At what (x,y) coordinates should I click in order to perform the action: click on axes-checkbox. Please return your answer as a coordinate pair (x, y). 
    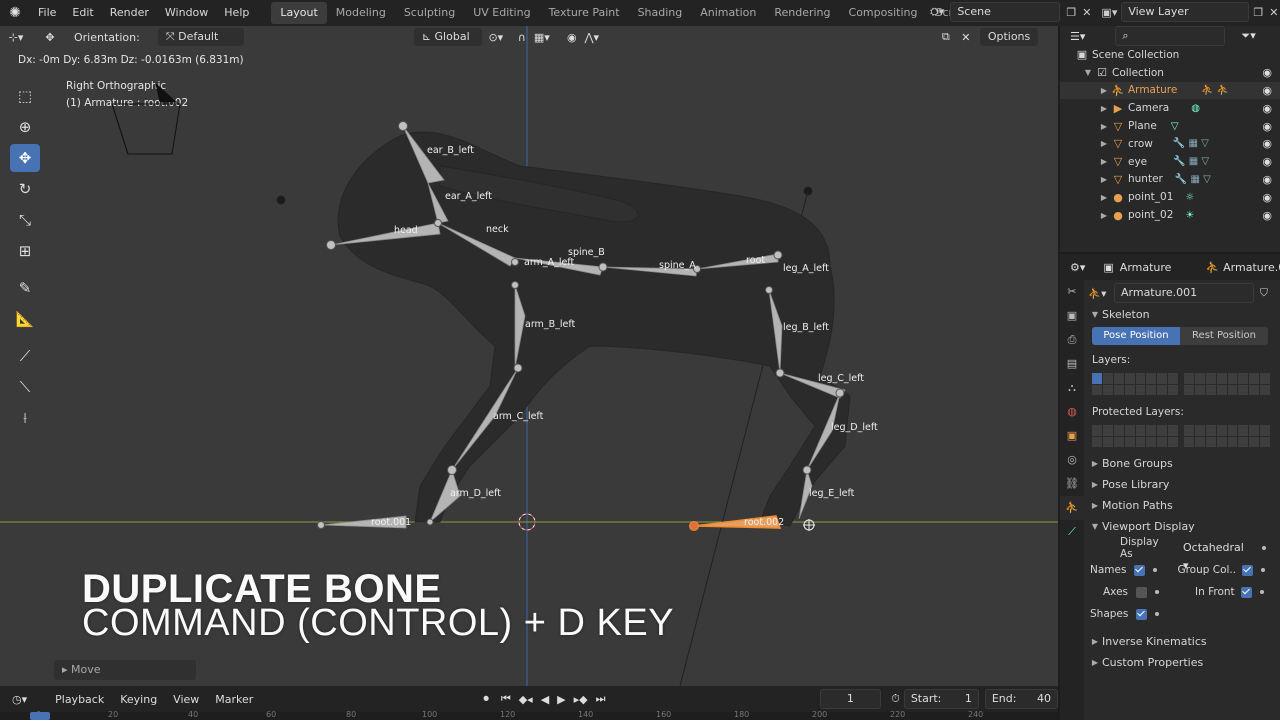
    Looking at the image, I should click on (1142, 592).